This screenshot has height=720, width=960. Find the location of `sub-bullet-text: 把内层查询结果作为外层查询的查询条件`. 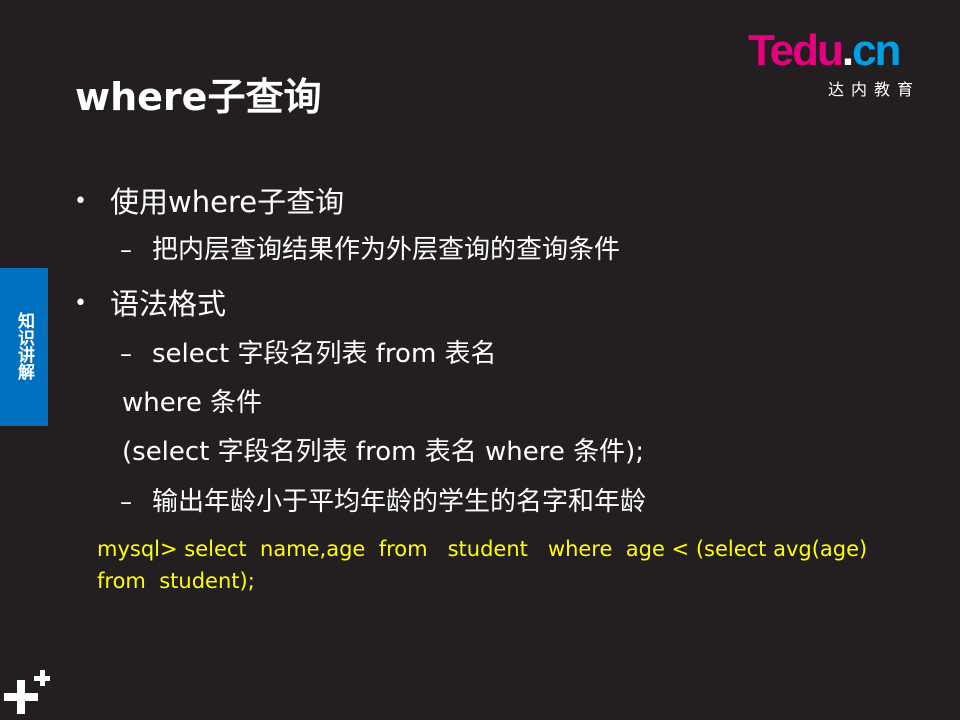

sub-bullet-text: 把内层查询结果作为外层查询的查询条件 is located at coordinates (386, 250).